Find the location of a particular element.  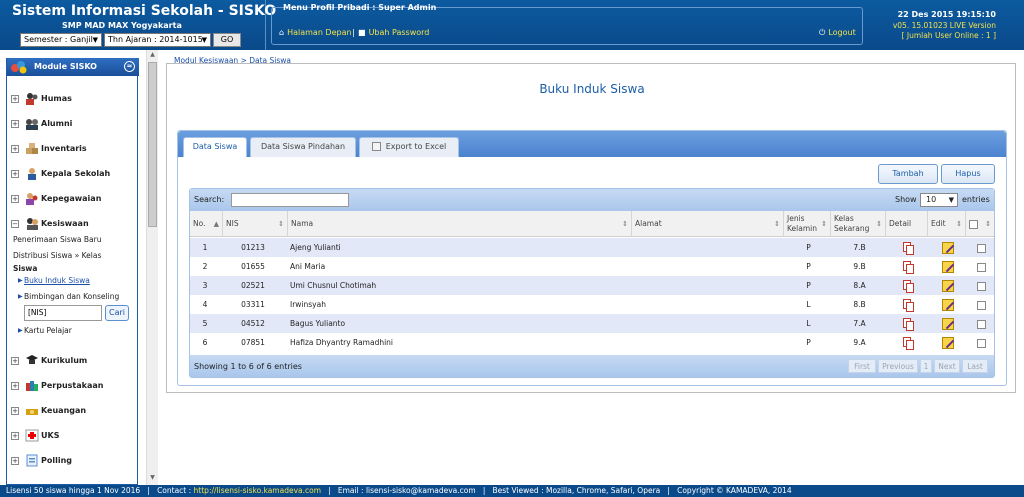

pager-first: First is located at coordinates (862, 366).